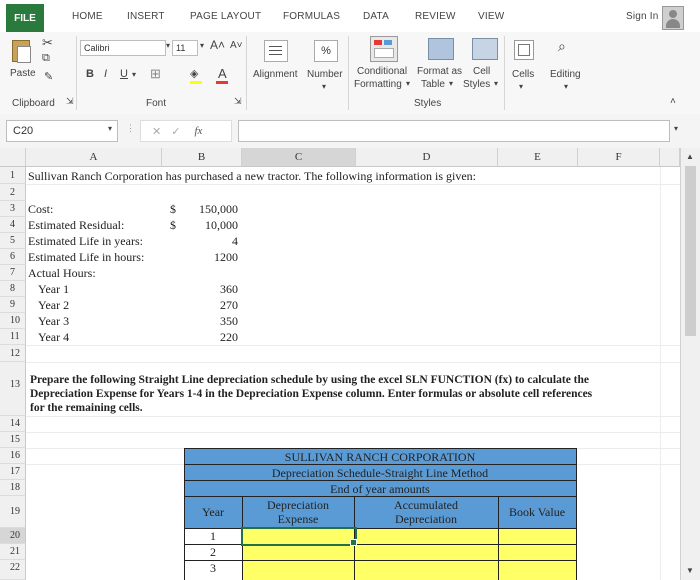  I want to click on underline-button: U, so click(124, 74).